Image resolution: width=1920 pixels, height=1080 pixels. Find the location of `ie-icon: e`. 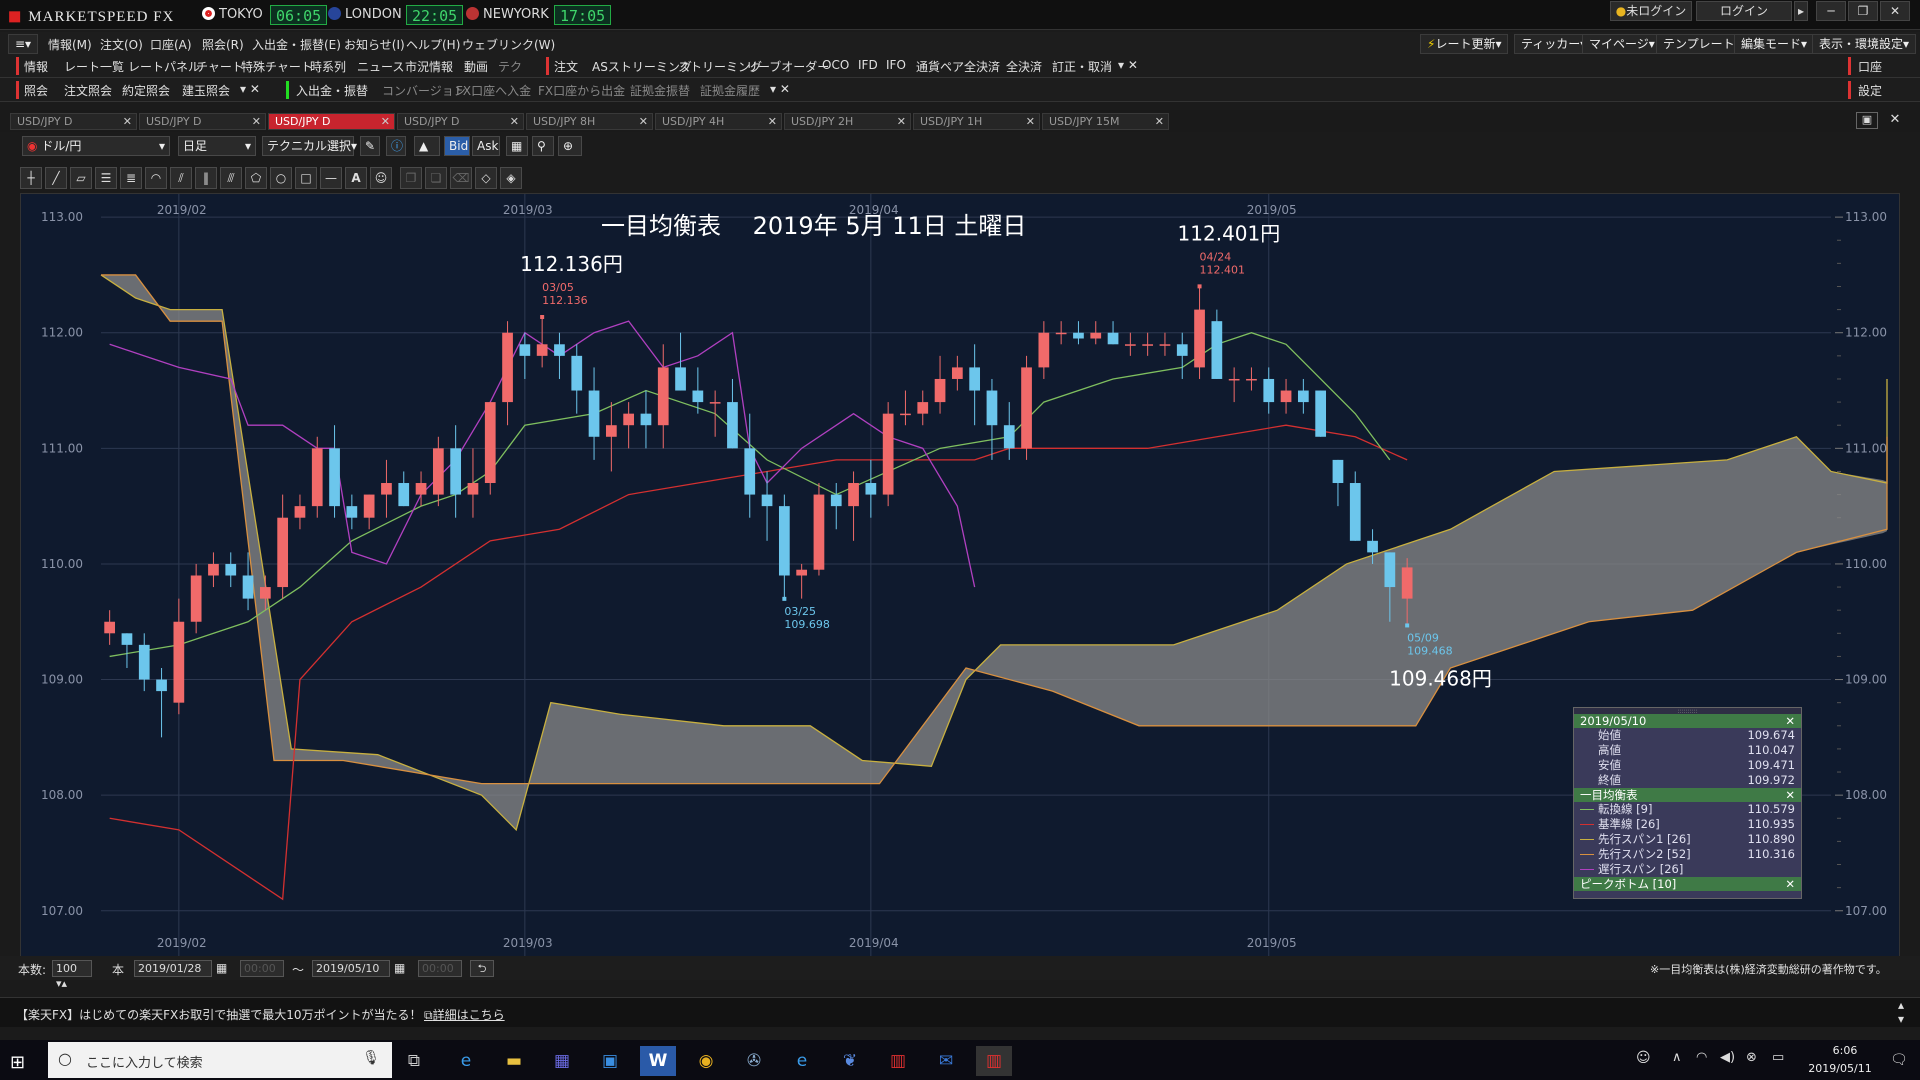

ie-icon: e is located at coordinates (466, 1061).